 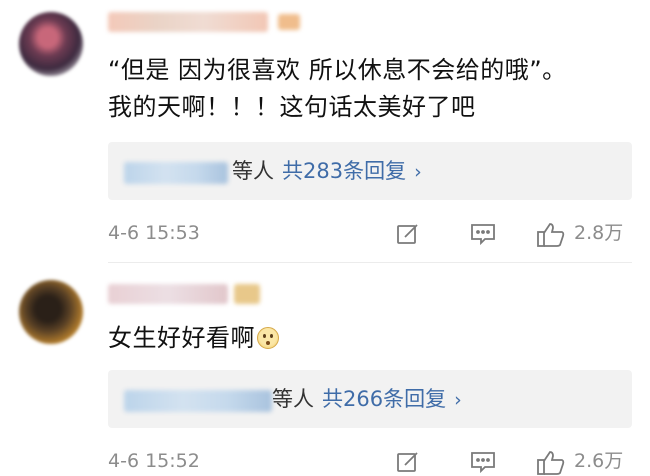 I want to click on reply-summary-text: 等人 共266条回复 ›, so click(x=367, y=399).